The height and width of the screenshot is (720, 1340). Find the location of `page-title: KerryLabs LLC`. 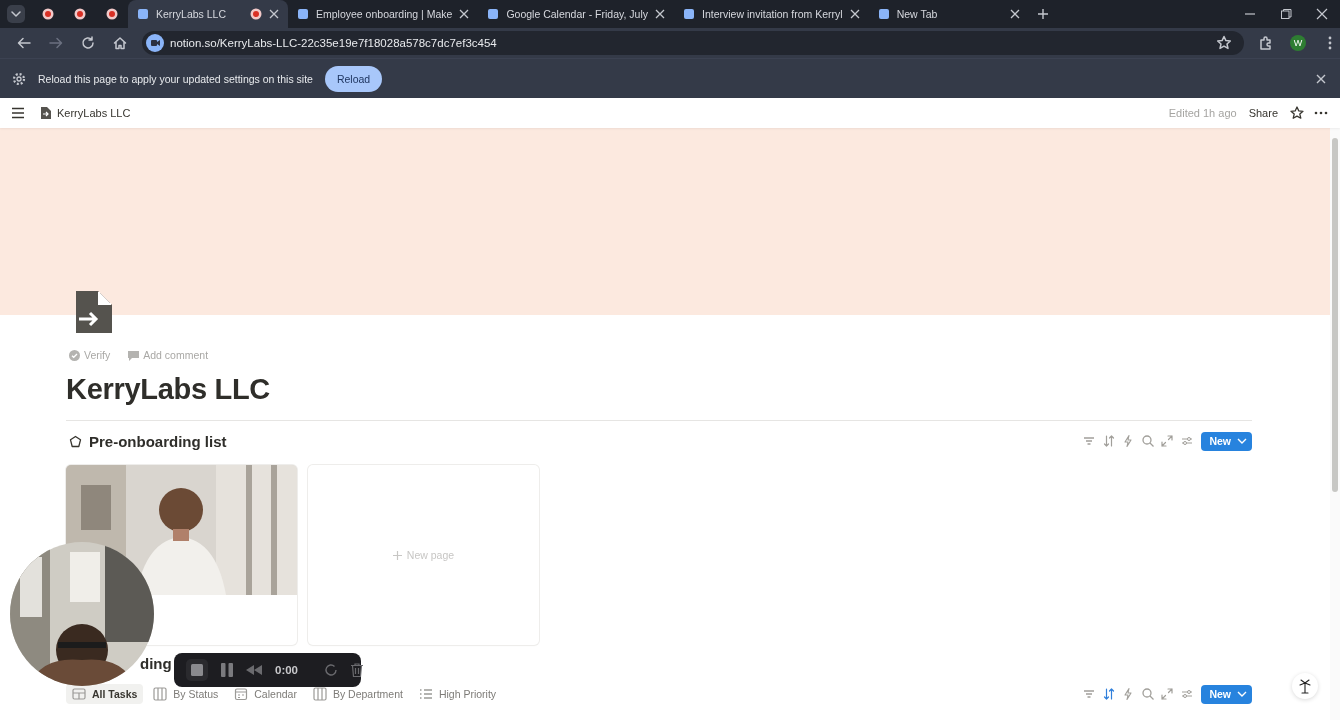

page-title: KerryLabs LLC is located at coordinates (168, 389).